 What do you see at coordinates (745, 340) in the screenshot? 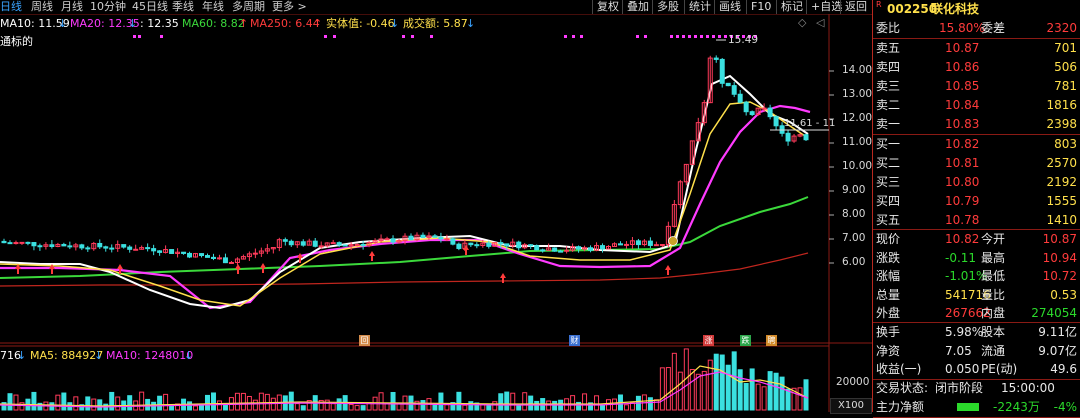
I see `event-icon-limit-down: 跌` at bounding box center [745, 340].